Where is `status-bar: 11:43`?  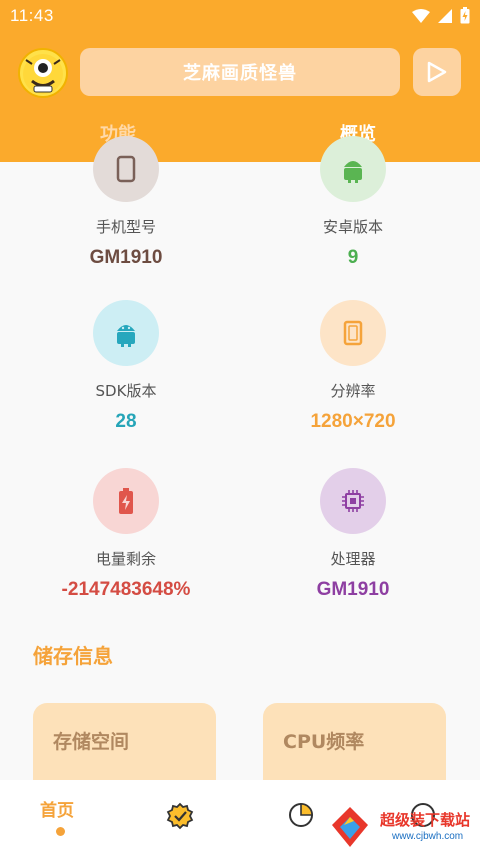
status-bar: 11:43 is located at coordinates (240, 17).